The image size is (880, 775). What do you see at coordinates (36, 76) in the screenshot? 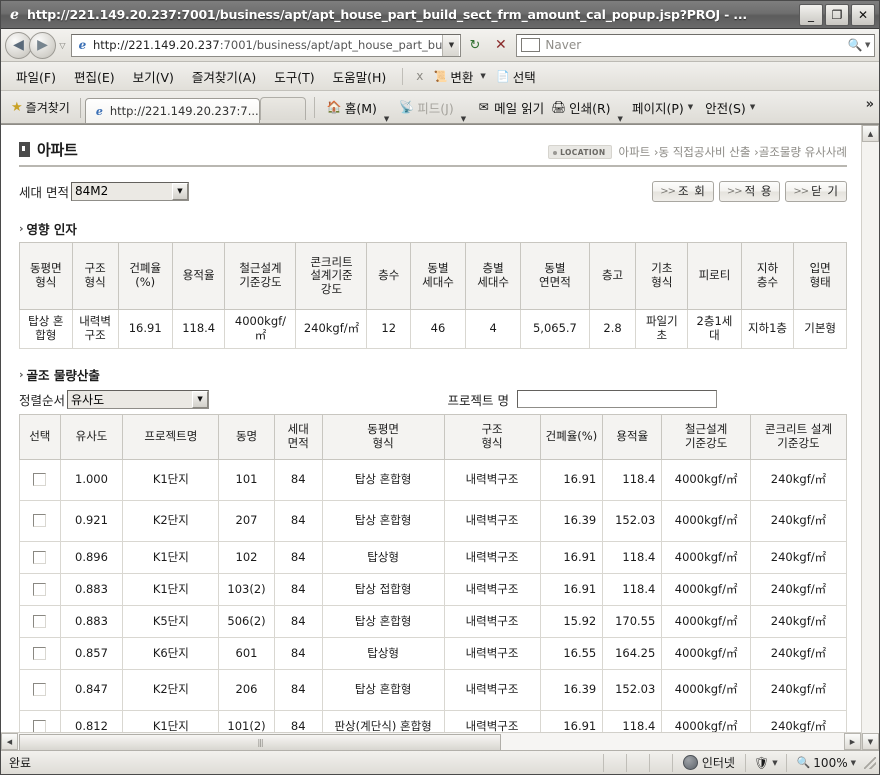
I see `menu-file: 파일(F)` at bounding box center [36, 76].